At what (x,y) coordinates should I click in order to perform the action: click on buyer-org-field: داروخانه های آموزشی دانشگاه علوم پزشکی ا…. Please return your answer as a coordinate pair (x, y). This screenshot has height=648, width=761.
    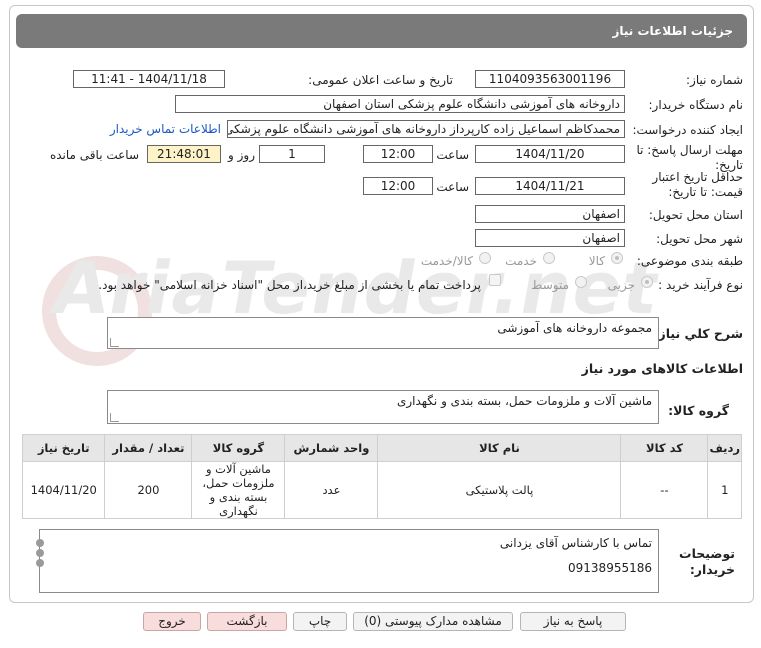
    Looking at the image, I should click on (400, 104).